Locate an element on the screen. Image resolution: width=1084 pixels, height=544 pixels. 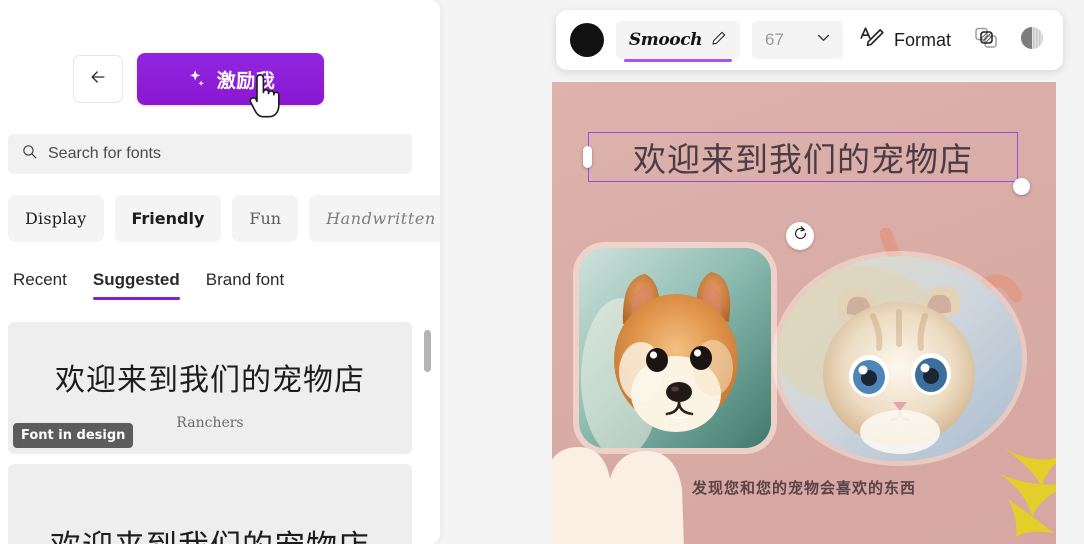
rotate-handle is located at coordinates (800, 236).